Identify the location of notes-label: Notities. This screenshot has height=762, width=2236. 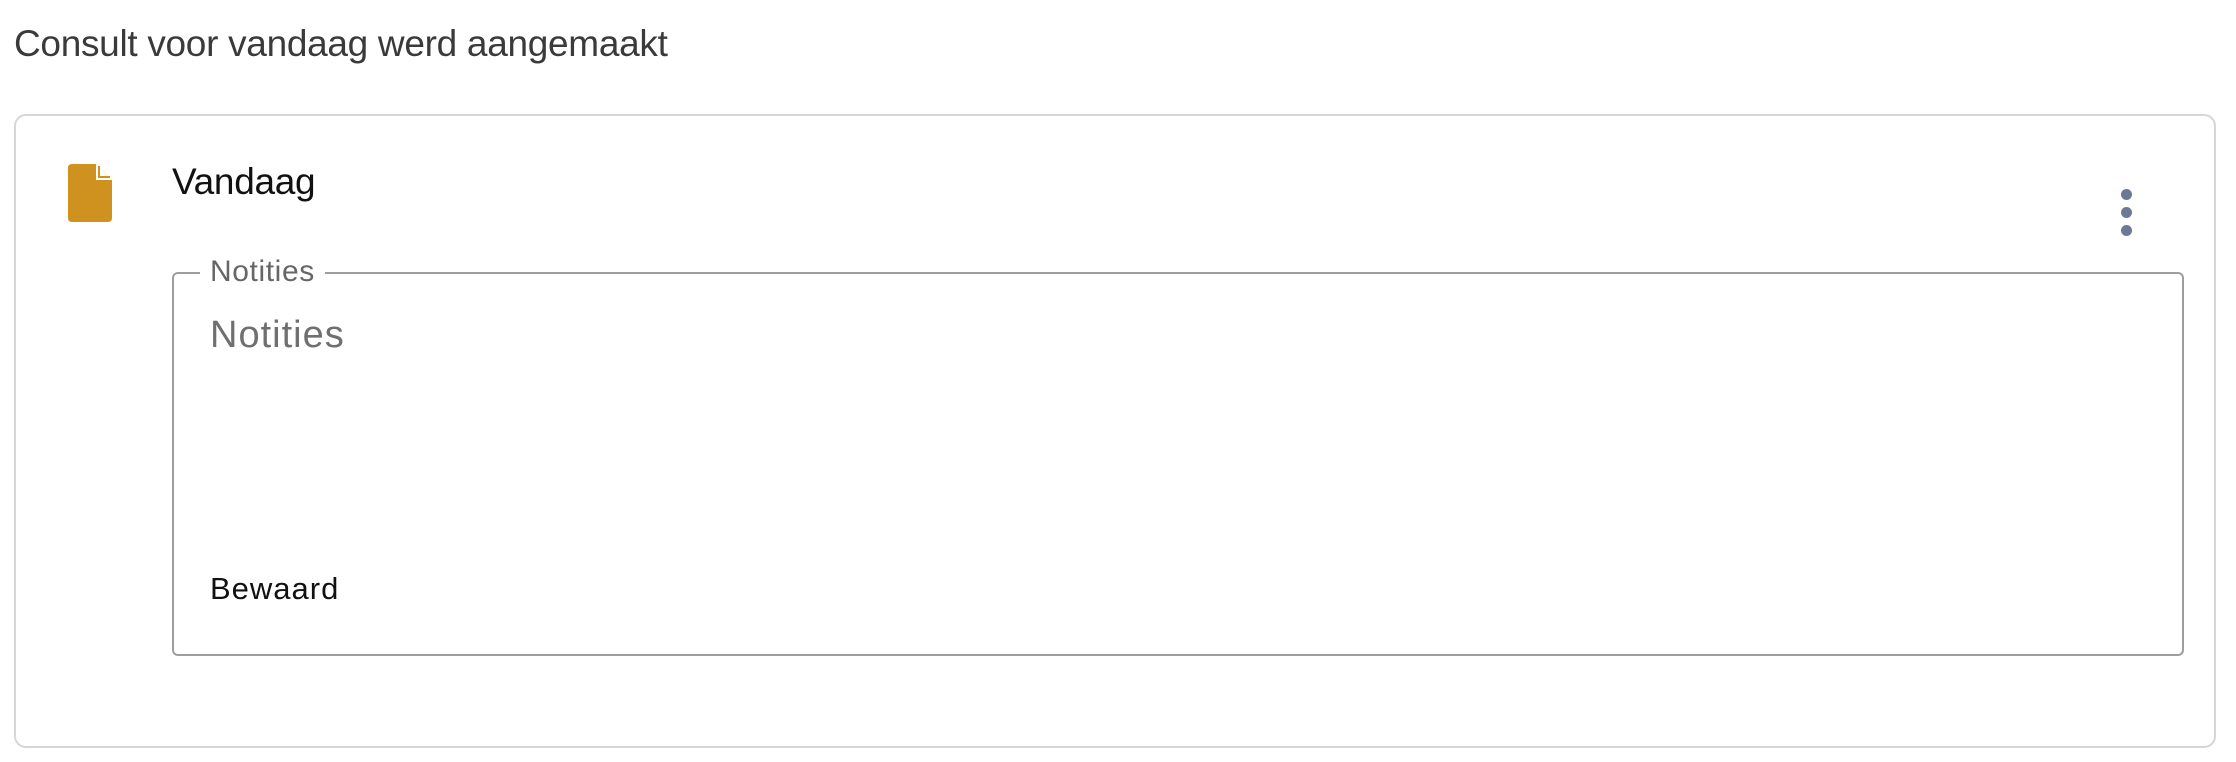
(262, 272).